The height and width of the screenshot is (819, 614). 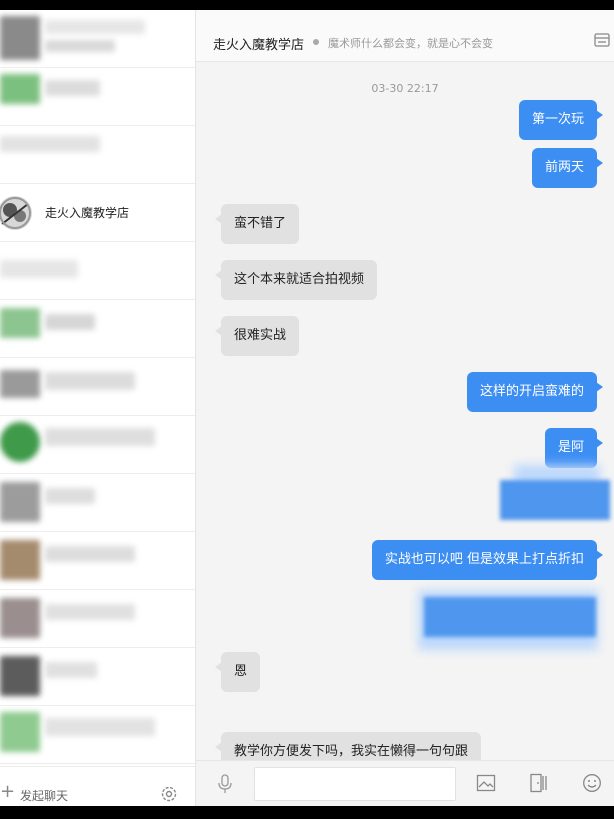 I want to click on status-dot, so click(x=316, y=42).